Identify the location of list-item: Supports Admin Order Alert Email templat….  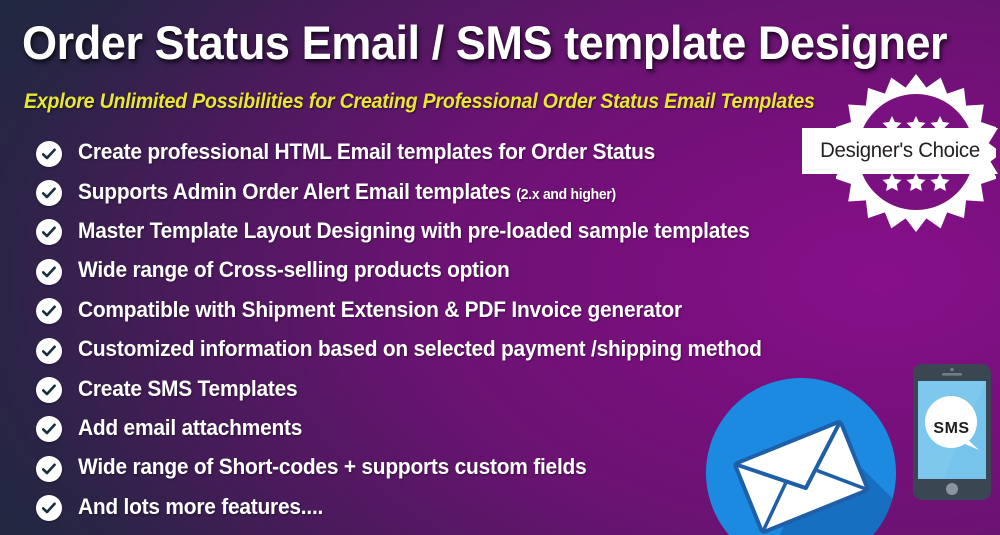
(446, 192).